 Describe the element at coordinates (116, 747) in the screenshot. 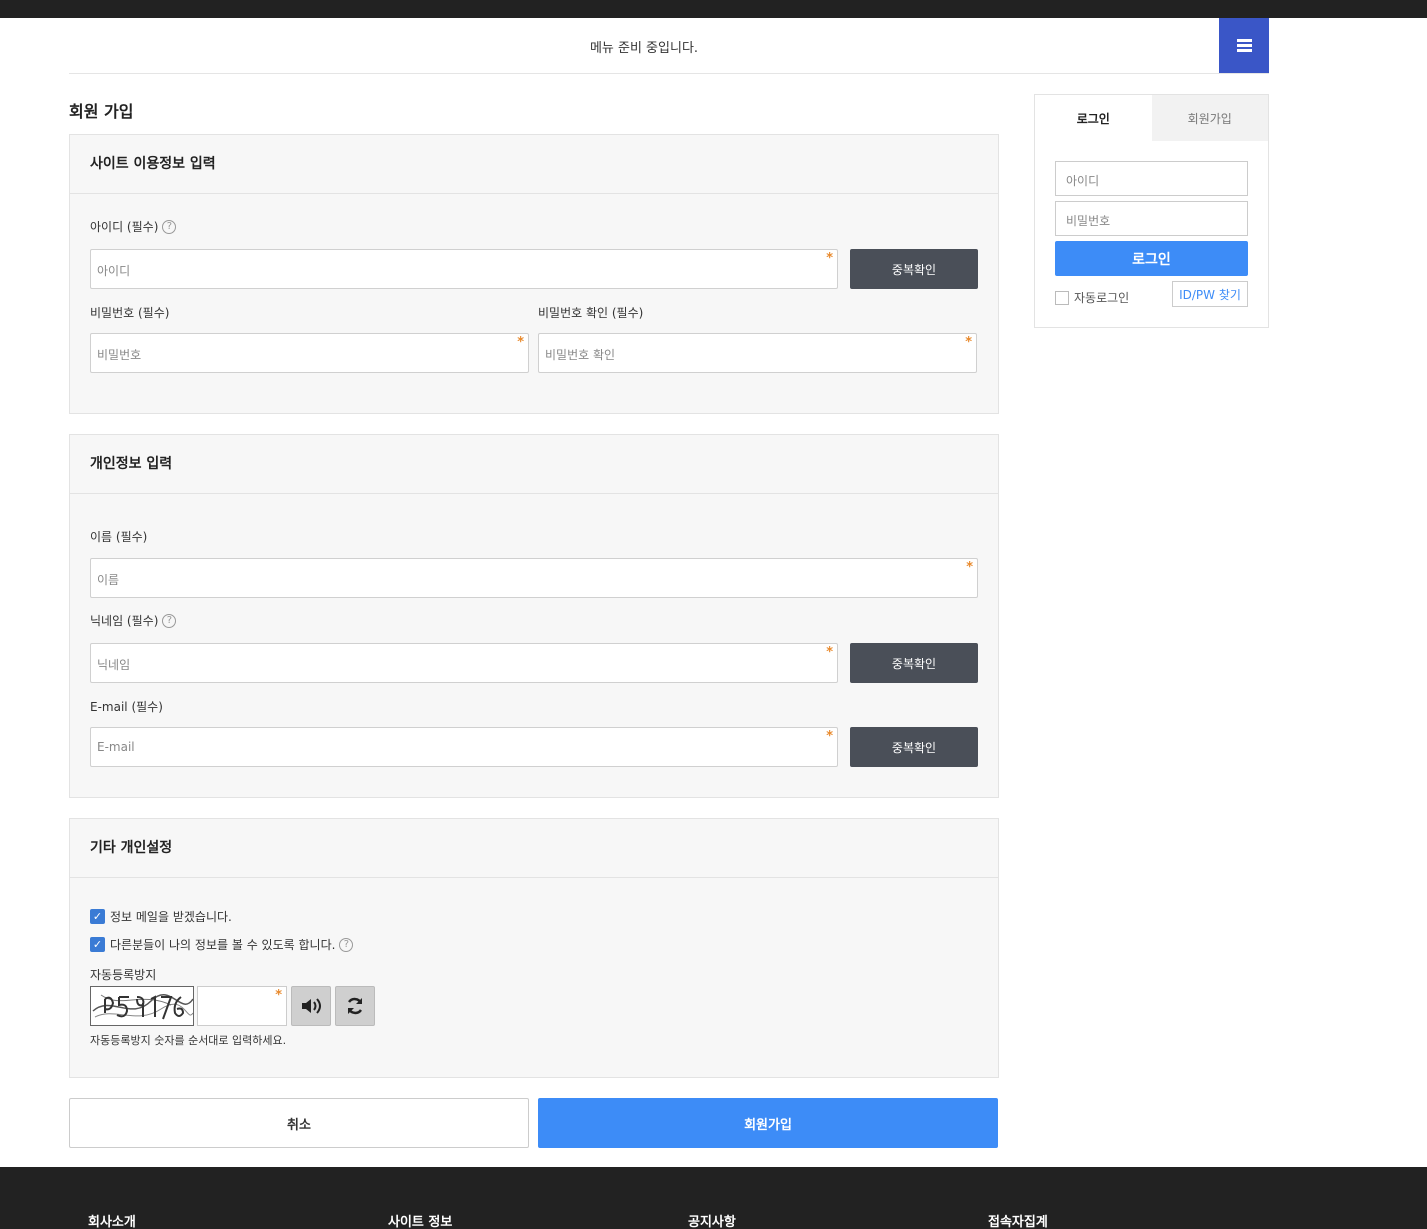

I see `email-placeholder: E-mail` at that location.